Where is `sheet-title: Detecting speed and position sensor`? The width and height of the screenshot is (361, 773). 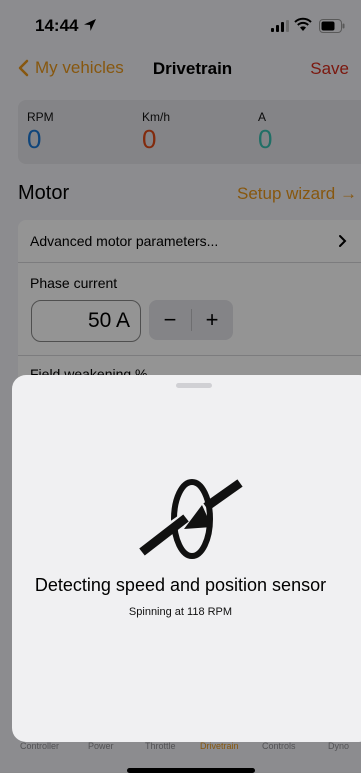 sheet-title: Detecting speed and position sensor is located at coordinates (180, 585).